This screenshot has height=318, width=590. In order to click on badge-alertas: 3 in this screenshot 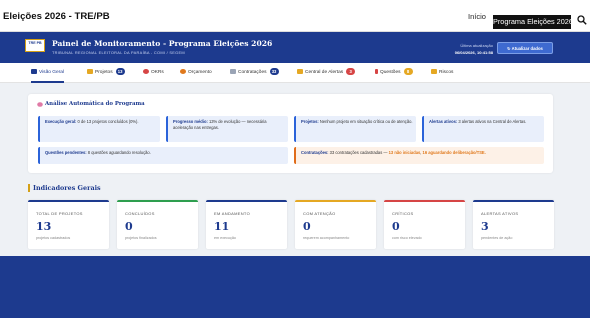, I will do `click(351, 71)`.